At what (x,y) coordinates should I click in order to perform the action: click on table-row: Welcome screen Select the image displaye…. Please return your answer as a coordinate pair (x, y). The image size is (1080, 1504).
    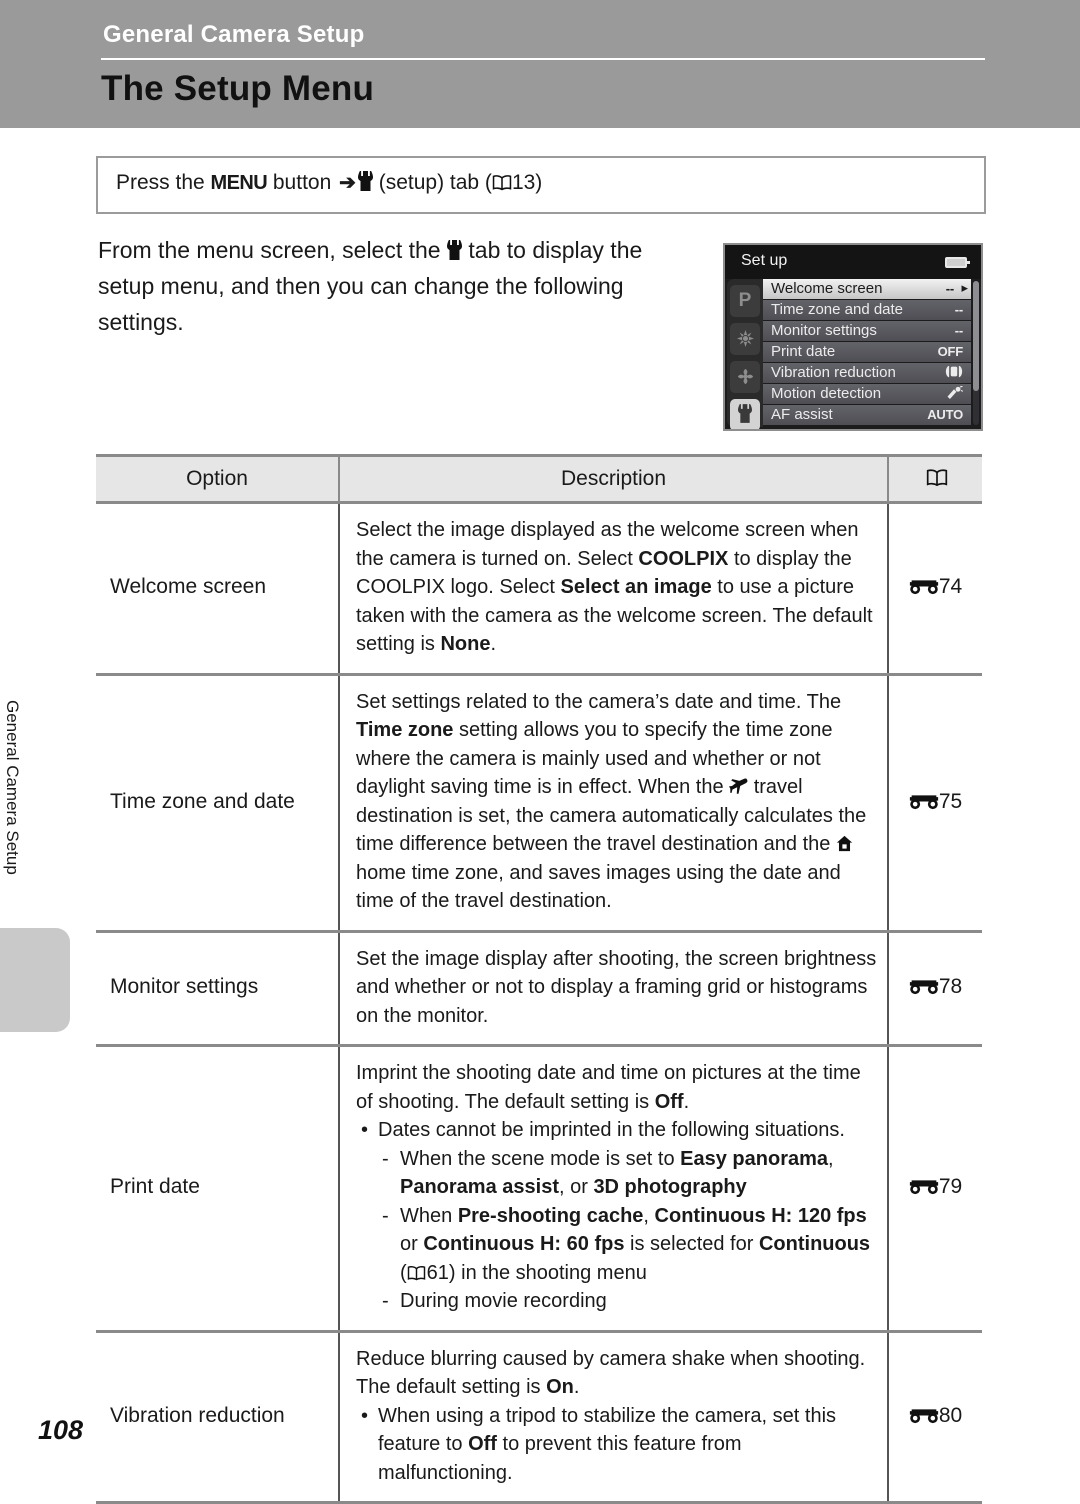
    Looking at the image, I should click on (539, 589).